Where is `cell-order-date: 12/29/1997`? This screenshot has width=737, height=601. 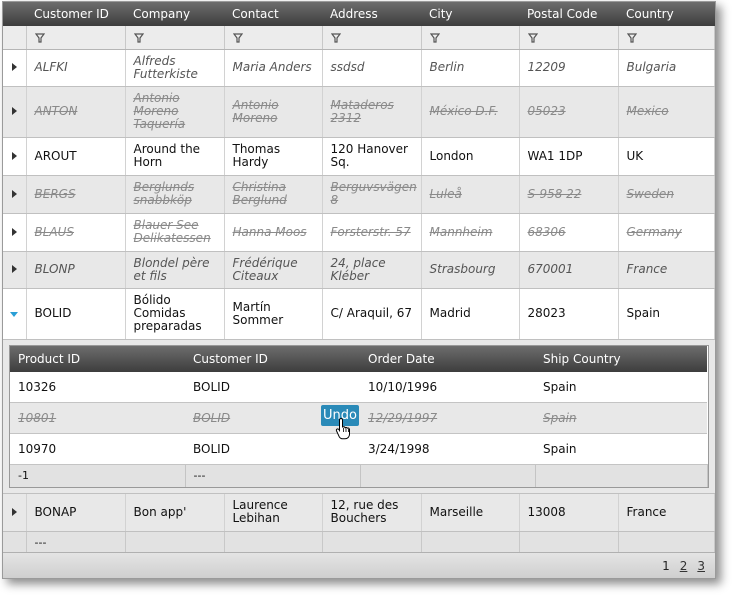
cell-order-date: 12/29/1997 is located at coordinates (447, 418).